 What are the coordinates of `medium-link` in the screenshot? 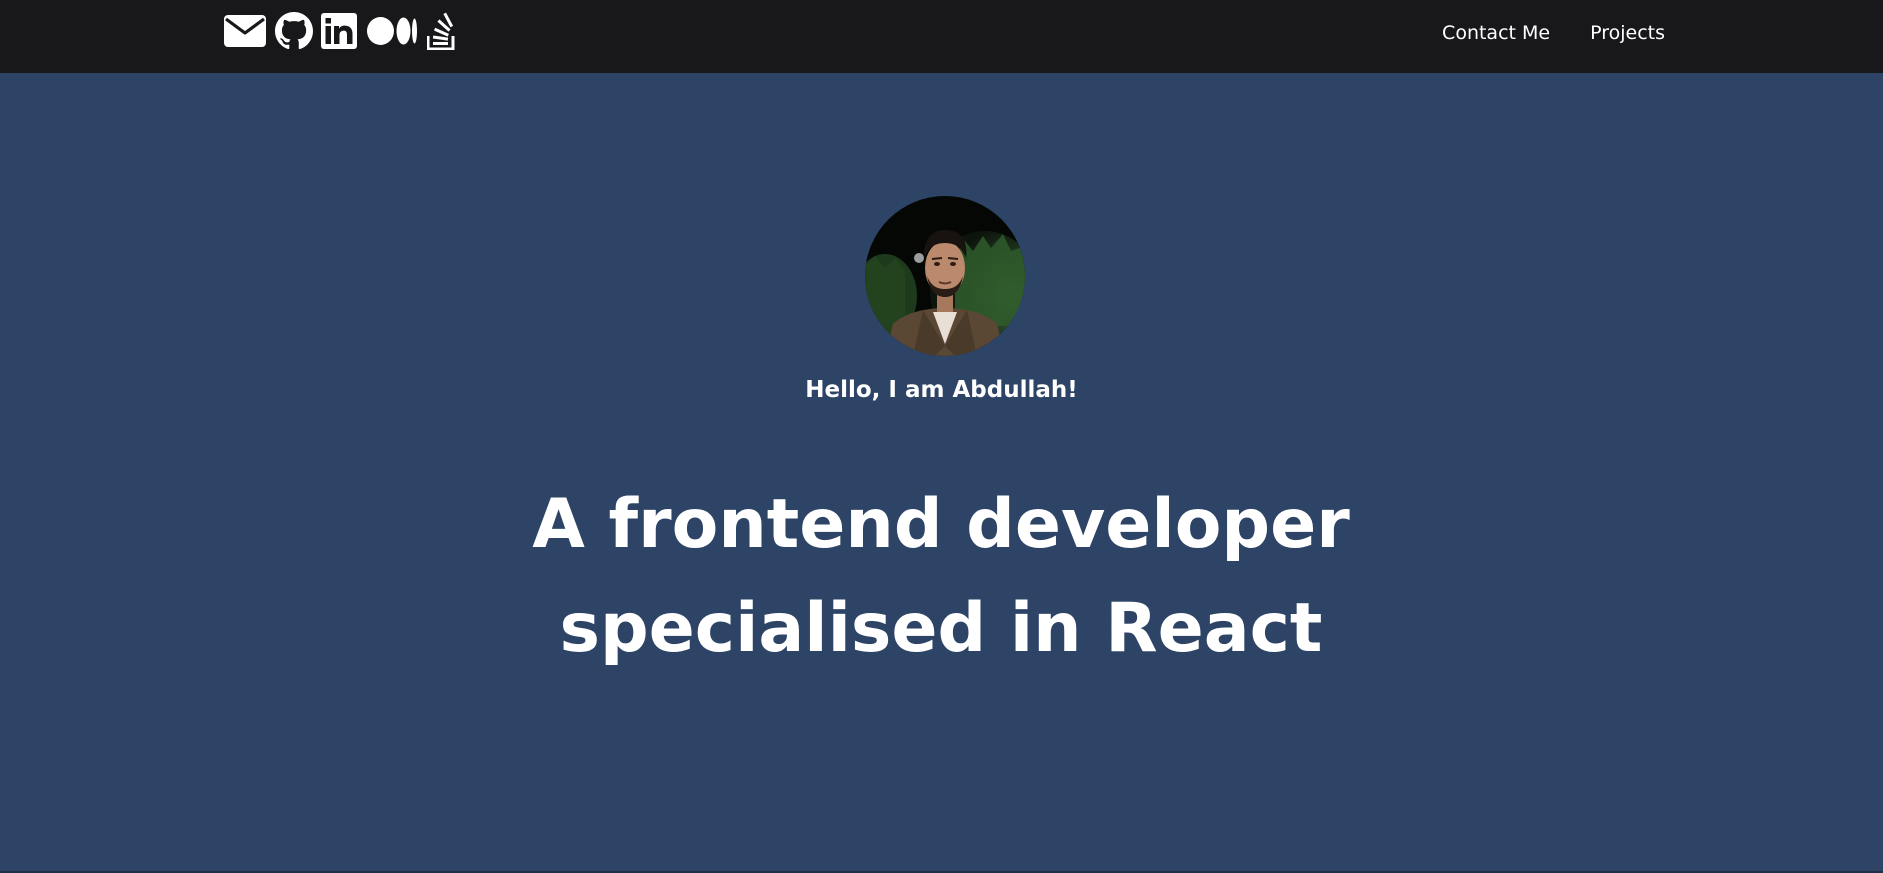 It's located at (392, 31).